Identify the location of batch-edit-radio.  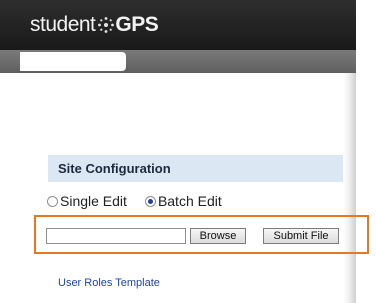
(150, 201).